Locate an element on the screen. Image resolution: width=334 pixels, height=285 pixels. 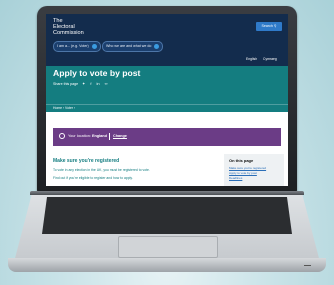
sidebar-link: Deadlines is located at coordinates (235, 178).